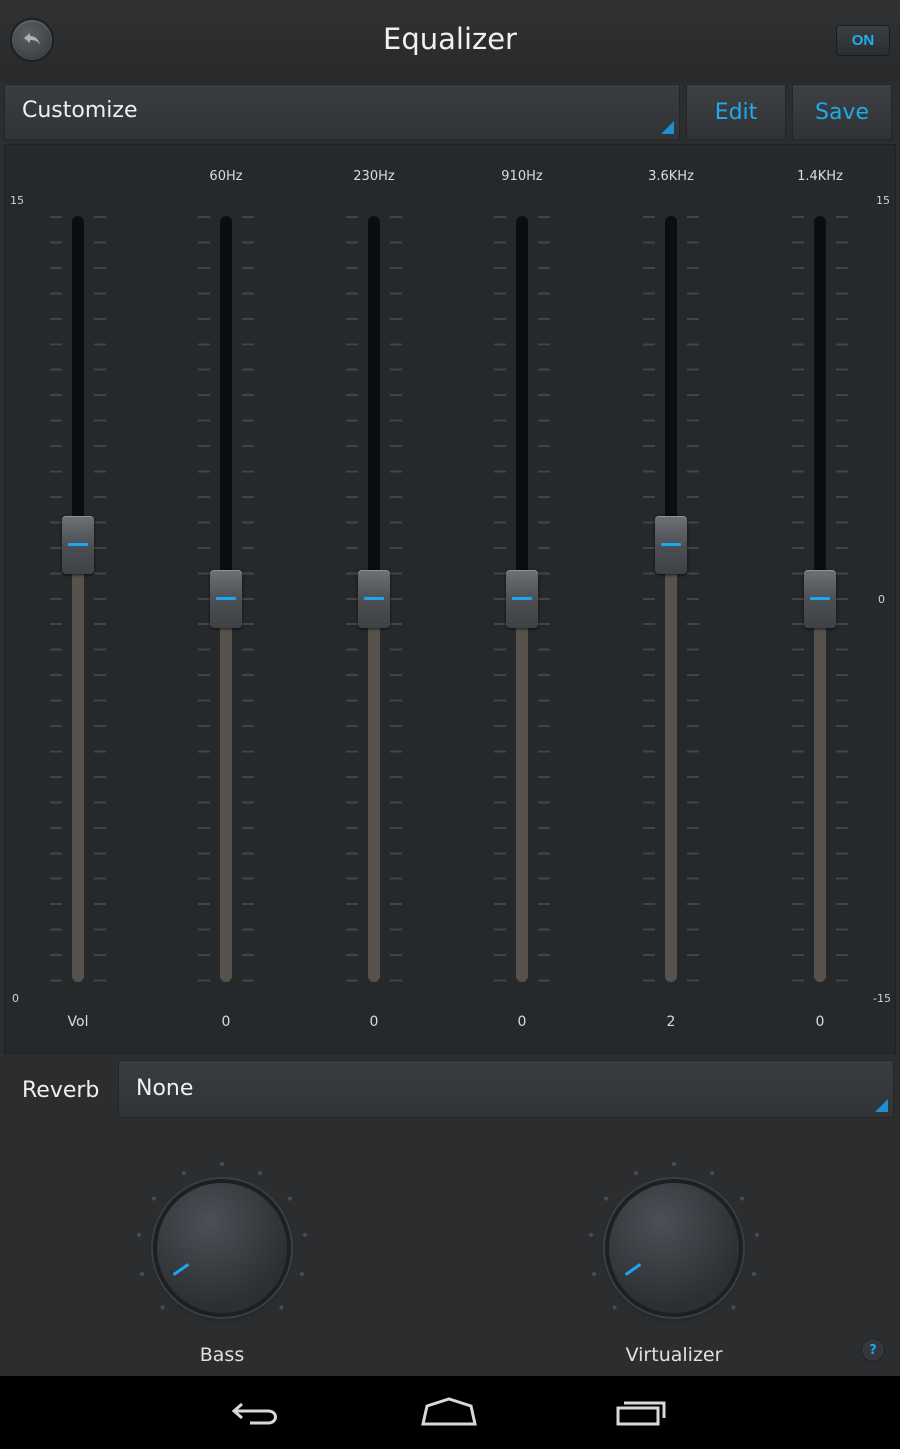  Describe the element at coordinates (736, 112) in the screenshot. I see `edit-button: Edit` at that location.